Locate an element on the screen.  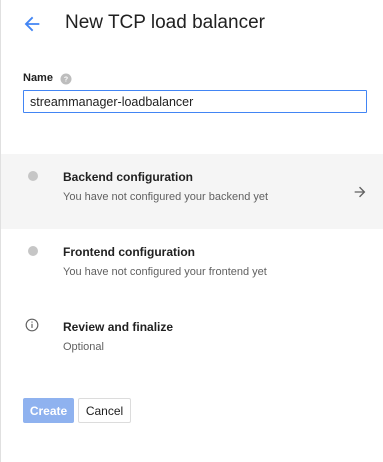
help-circle-icon: ? is located at coordinates (66, 78).